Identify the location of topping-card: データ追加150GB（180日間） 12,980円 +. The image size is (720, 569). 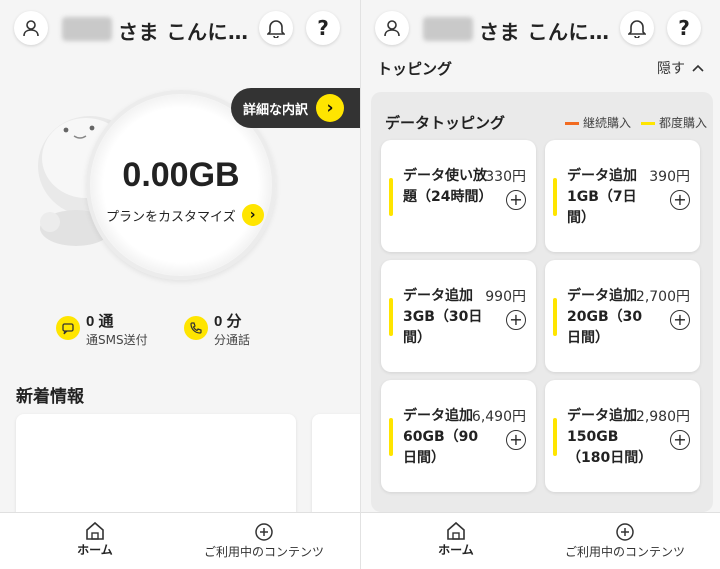
(622, 436).